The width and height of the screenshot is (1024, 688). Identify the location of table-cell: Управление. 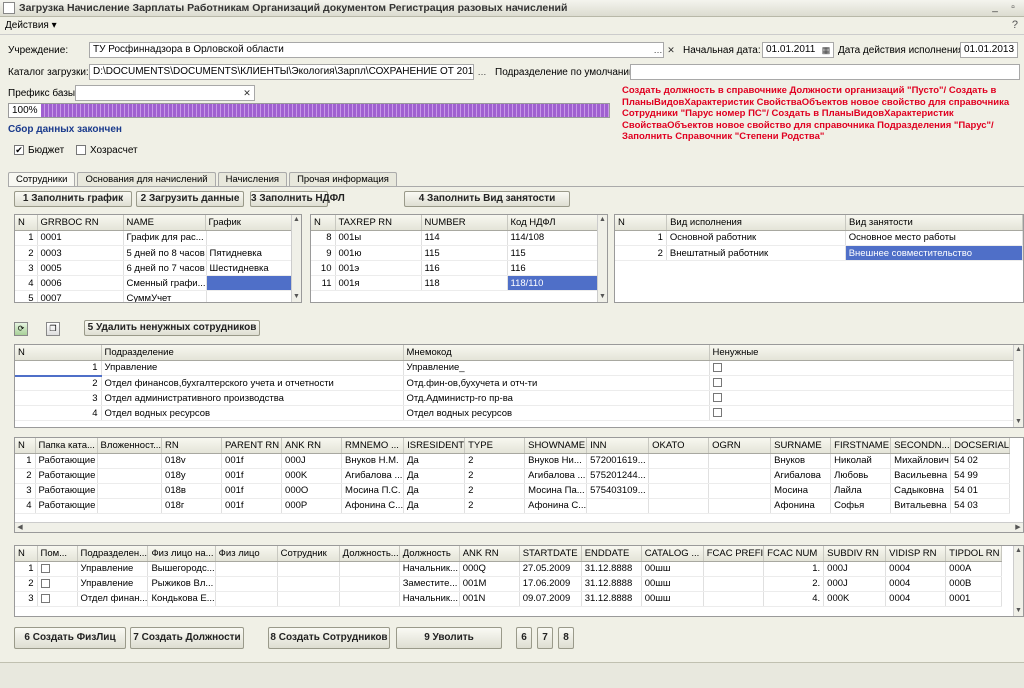
(252, 368).